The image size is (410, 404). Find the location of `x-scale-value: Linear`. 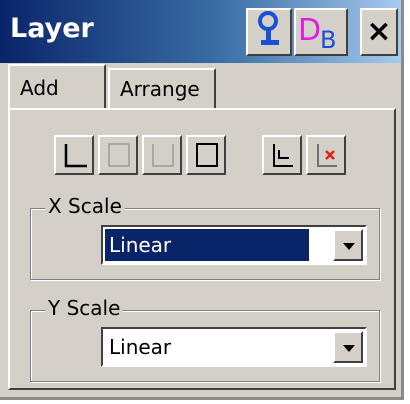

x-scale-value: Linear is located at coordinates (207, 245).